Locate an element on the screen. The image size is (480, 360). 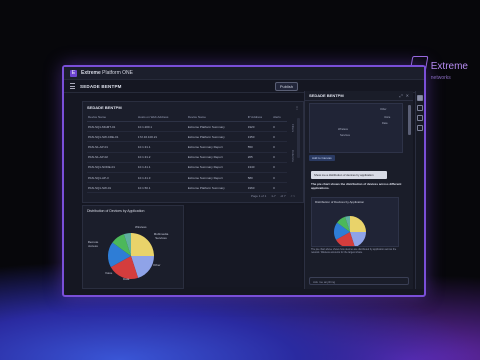
mini-label-wireless: Wireless is located at coordinates (343, 129).